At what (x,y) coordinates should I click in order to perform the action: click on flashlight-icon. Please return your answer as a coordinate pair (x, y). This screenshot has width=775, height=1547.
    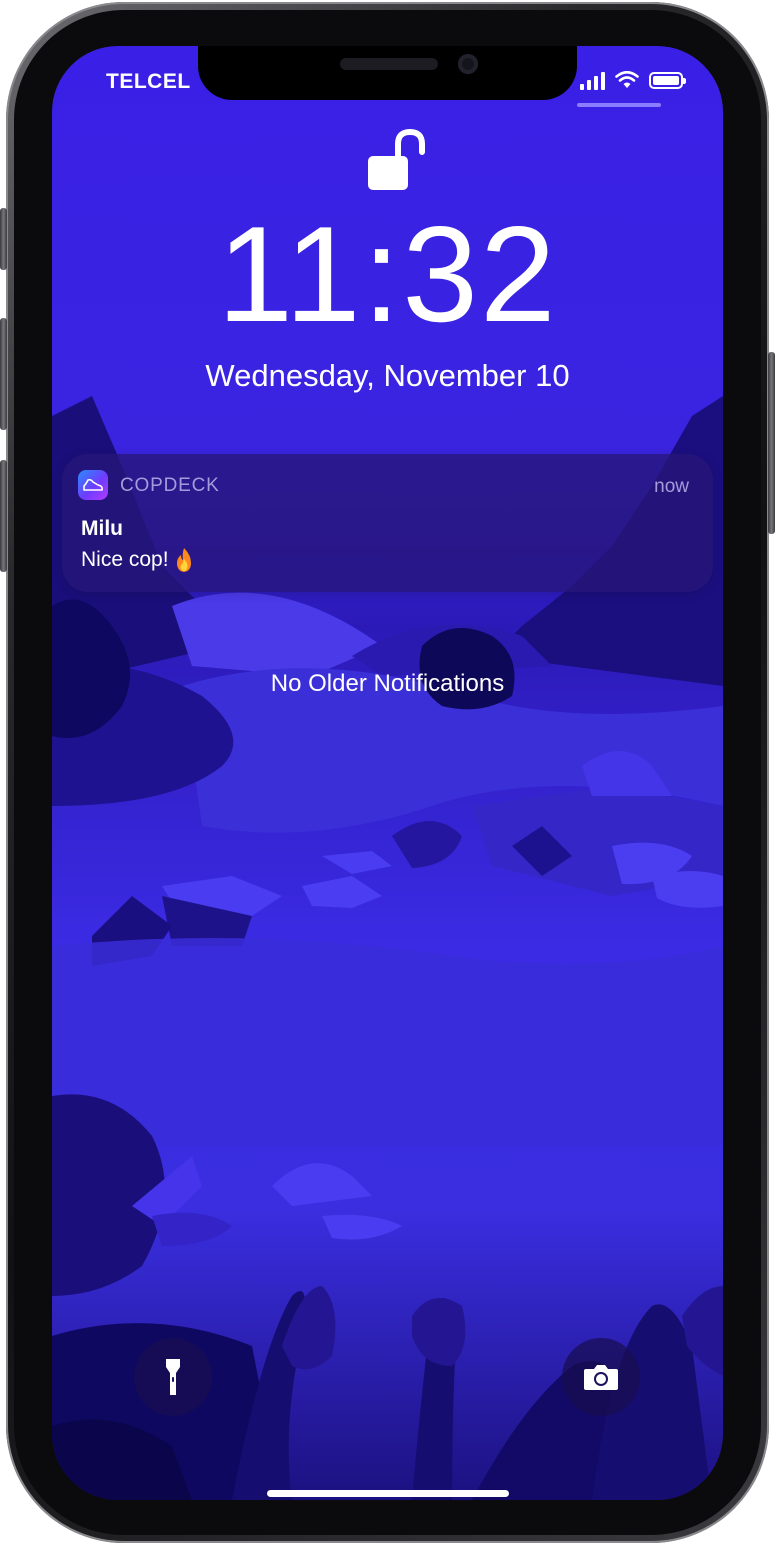
    Looking at the image, I should click on (173, 1377).